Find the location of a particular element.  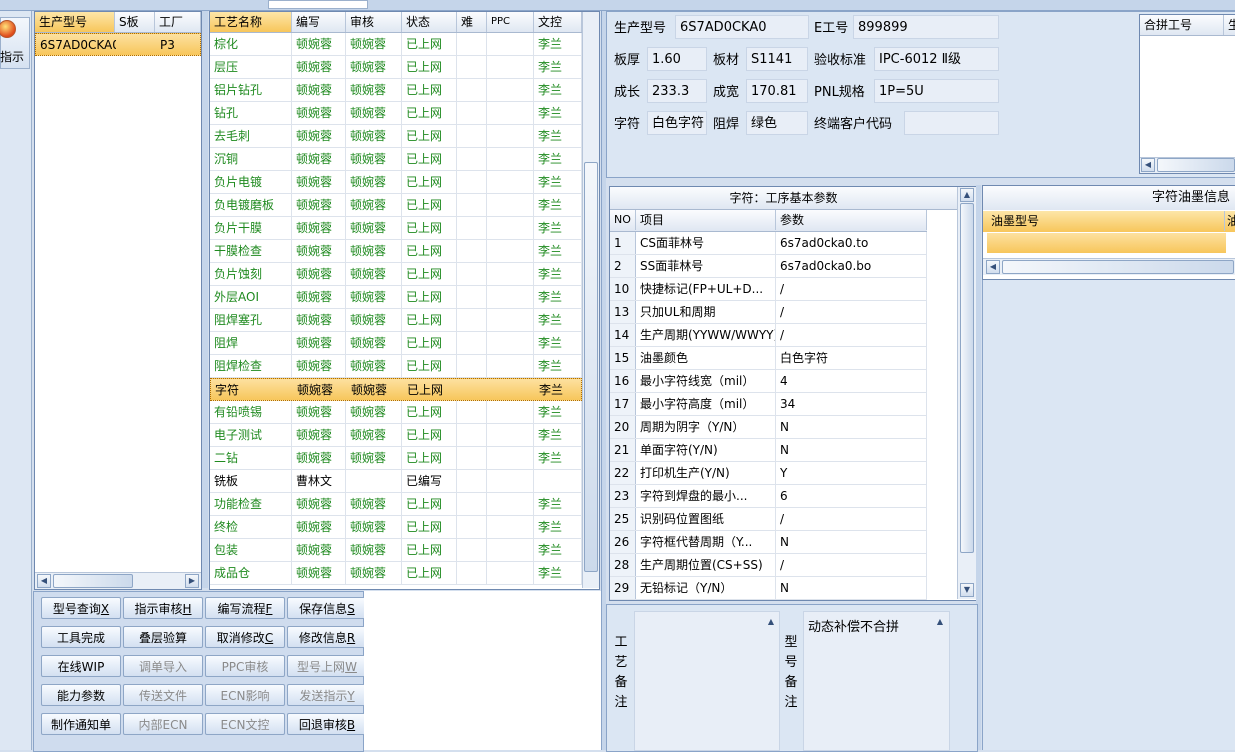

action-button: 工具完成 is located at coordinates (81, 637).